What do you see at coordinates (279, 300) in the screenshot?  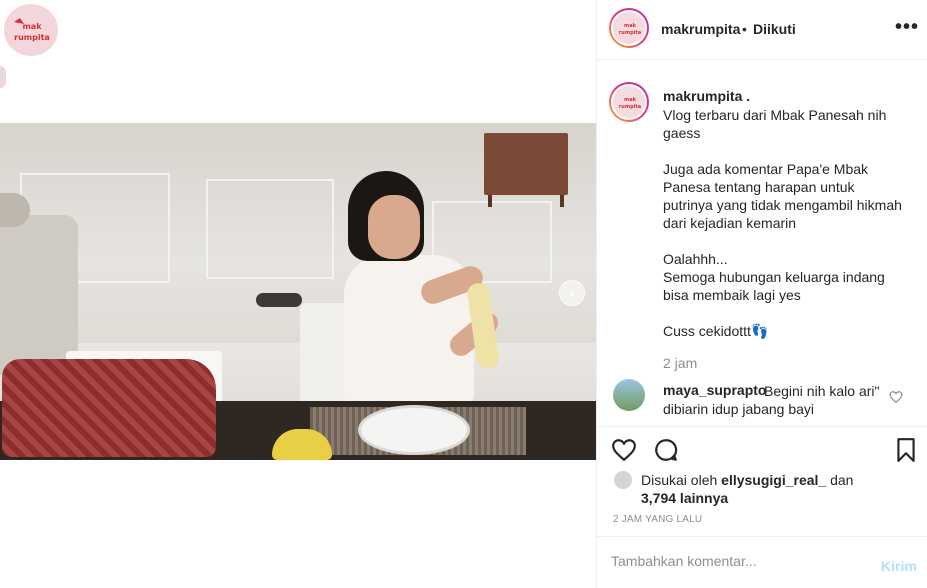 I see `shoes` at bounding box center [279, 300].